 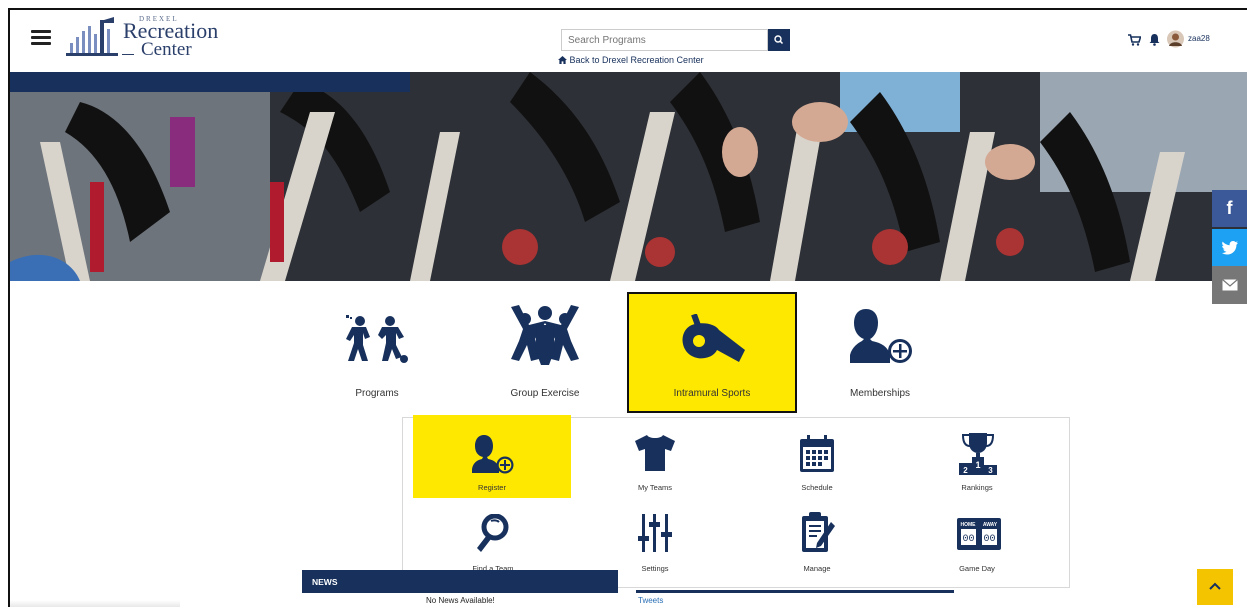 What do you see at coordinates (795, 591) in the screenshot?
I see `tweets-header-bar` at bounding box center [795, 591].